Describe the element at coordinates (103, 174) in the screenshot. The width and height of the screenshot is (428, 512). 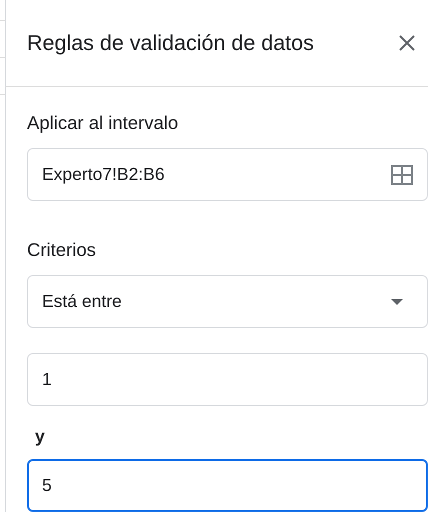
I see `range-value: Experto7!B2:B6` at that location.